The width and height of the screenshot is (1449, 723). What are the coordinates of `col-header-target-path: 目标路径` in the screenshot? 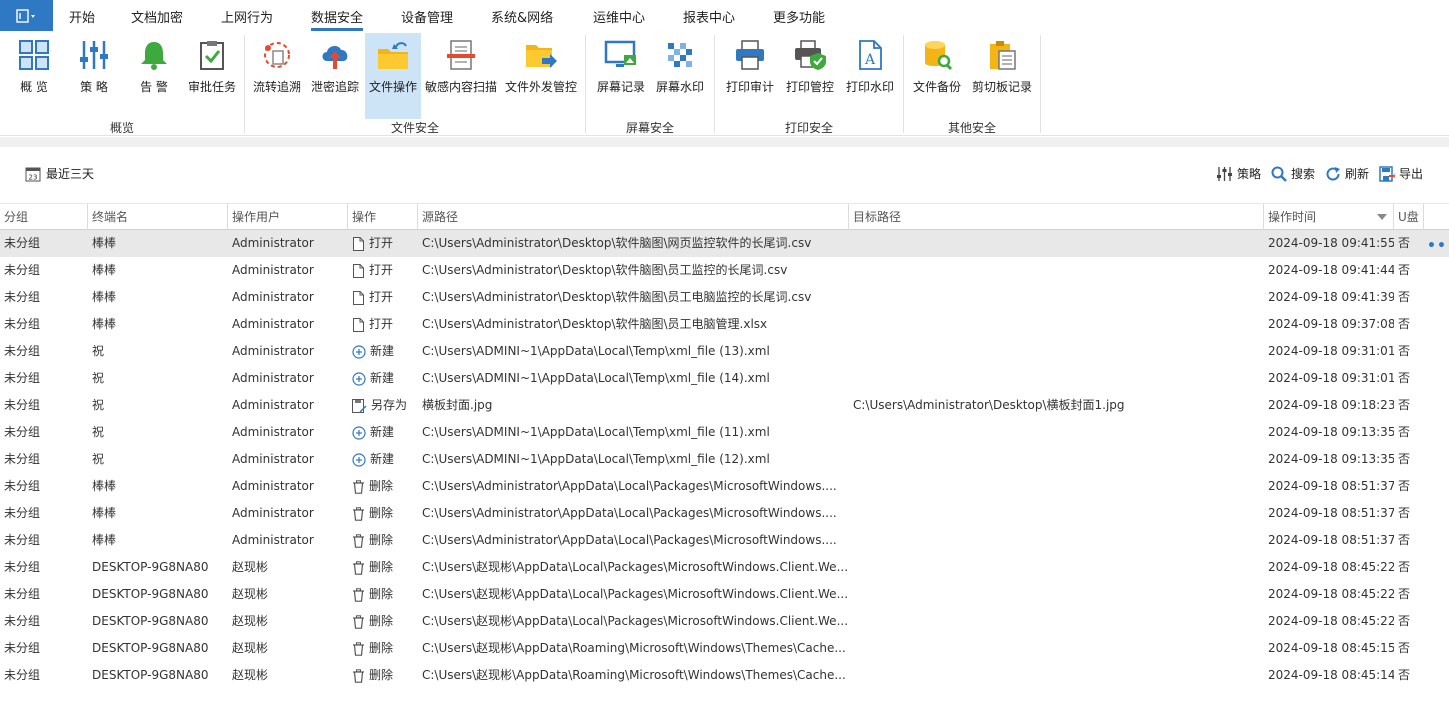 It's located at (1056, 217).